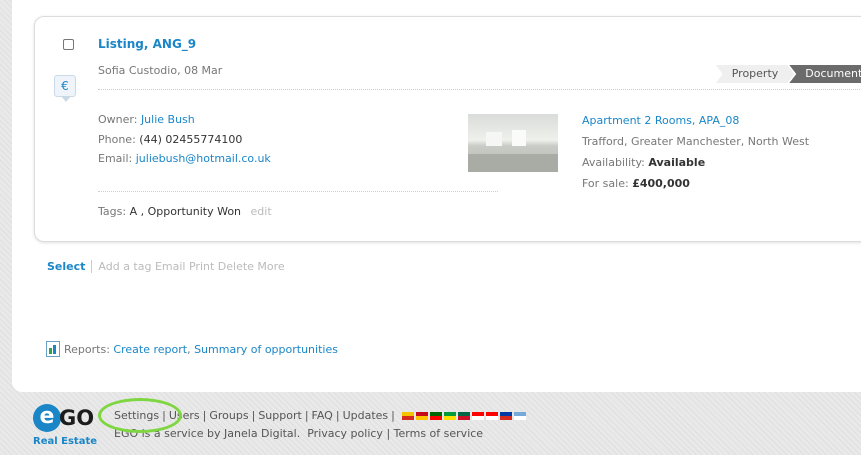 The width and height of the screenshot is (861, 455). Describe the element at coordinates (513, 143) in the screenshot. I see `property-thumbnail` at that location.